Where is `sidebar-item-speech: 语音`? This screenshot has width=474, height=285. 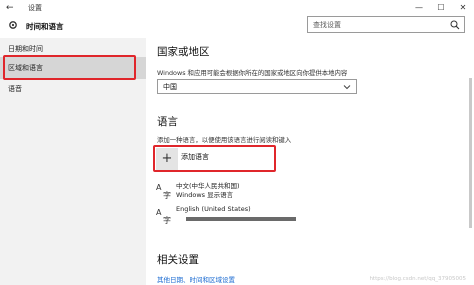 sidebar-item-speech: 语音 is located at coordinates (73, 89).